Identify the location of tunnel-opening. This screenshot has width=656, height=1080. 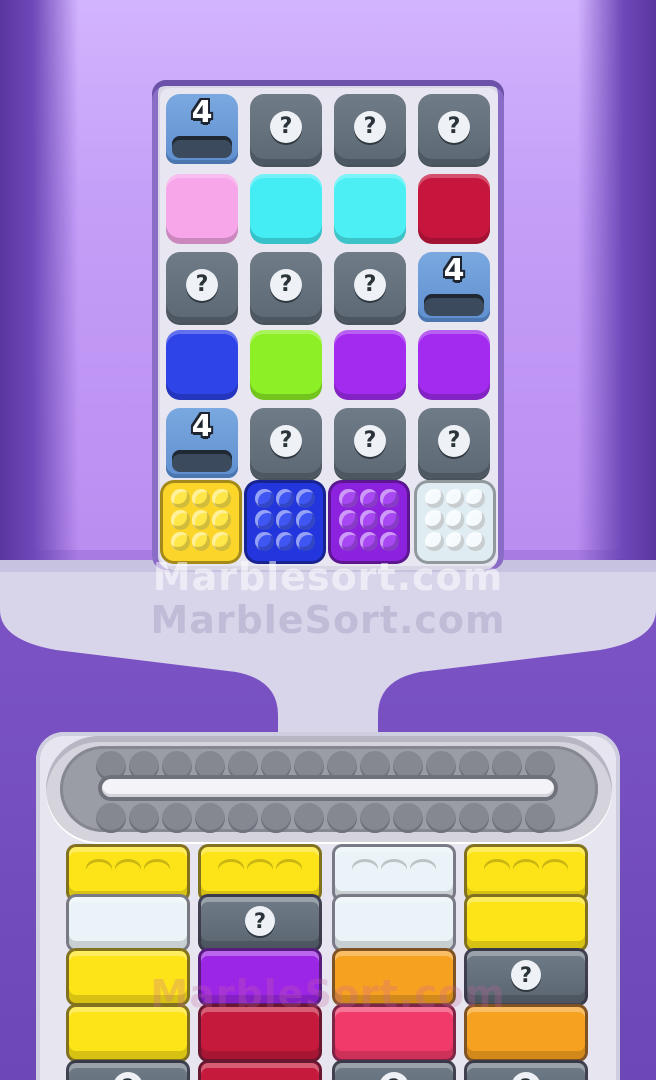
(202, 147).